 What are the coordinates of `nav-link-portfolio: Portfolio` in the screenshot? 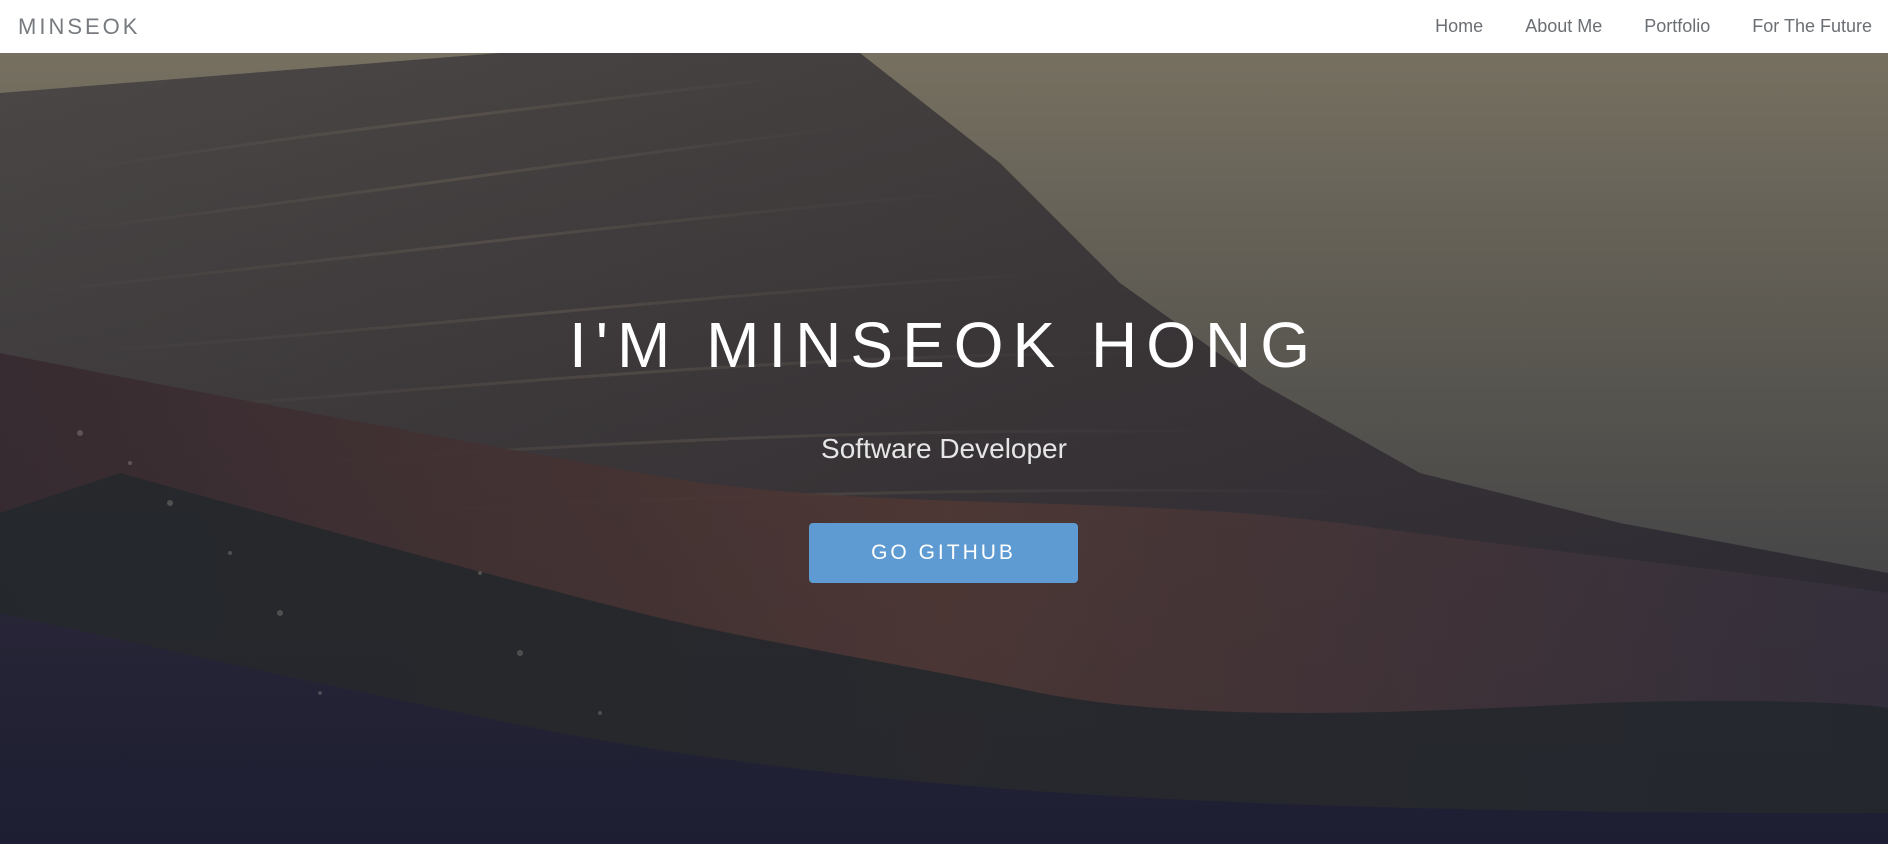 It's located at (1677, 26).